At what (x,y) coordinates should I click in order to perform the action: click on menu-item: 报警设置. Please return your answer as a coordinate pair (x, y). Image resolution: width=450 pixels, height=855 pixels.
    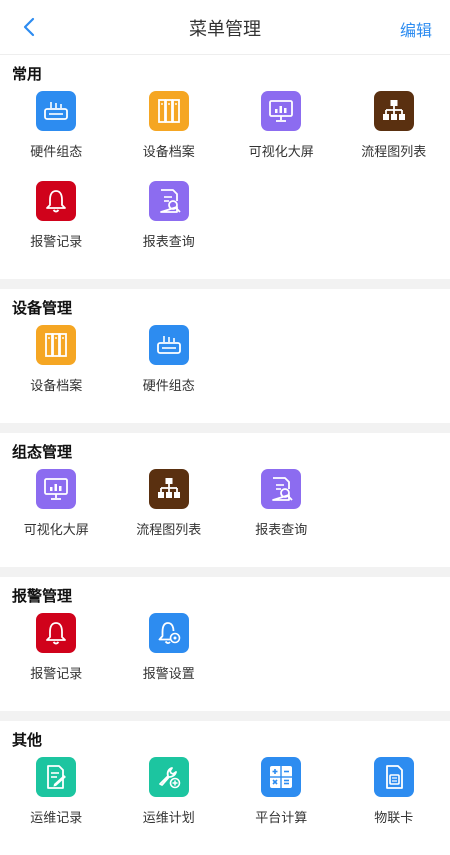
    Looking at the image, I should click on (169, 654).